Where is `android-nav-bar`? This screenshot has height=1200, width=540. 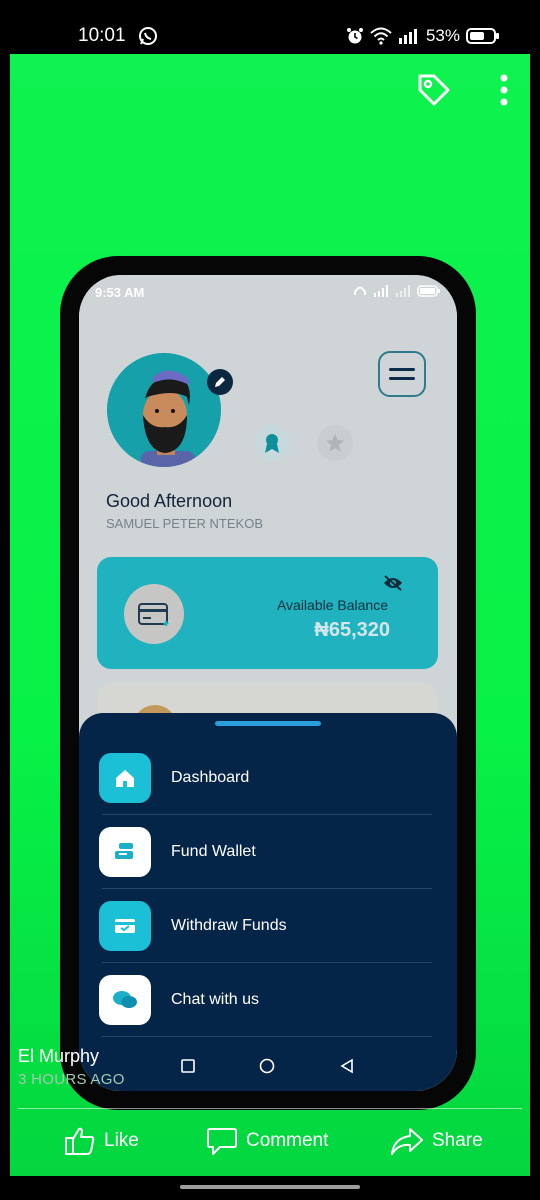
android-nav-bar is located at coordinates (268, 1066).